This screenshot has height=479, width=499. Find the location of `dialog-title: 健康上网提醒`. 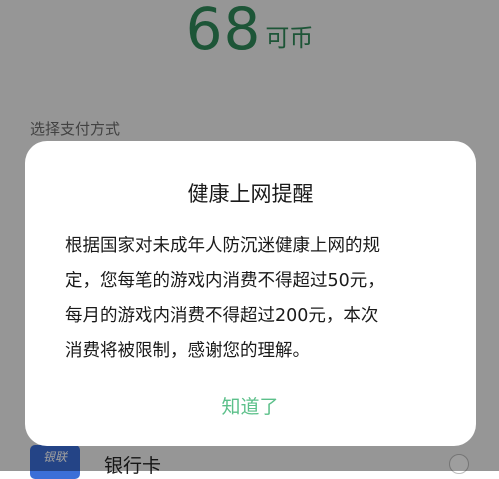

dialog-title: 健康上网提醒 is located at coordinates (250, 194).